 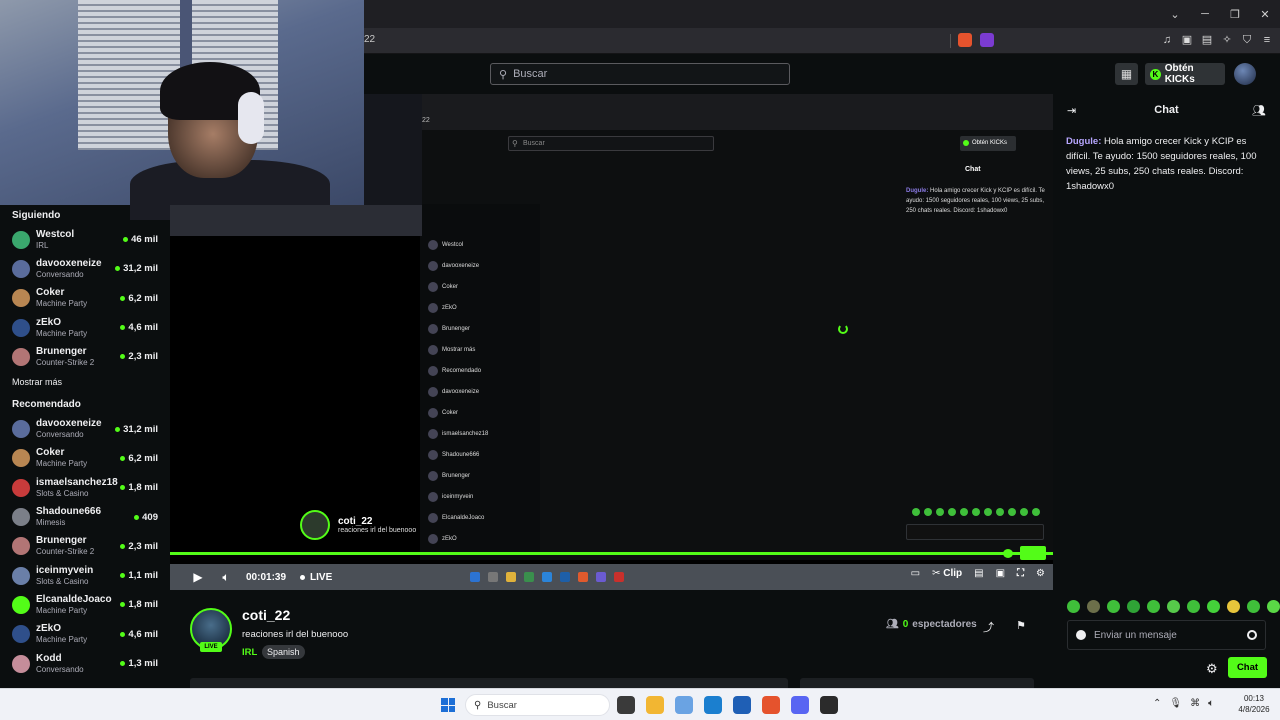 What do you see at coordinates (480, 412) in the screenshot?
I see `nested-sidebar-item: Coker` at bounding box center [480, 412].